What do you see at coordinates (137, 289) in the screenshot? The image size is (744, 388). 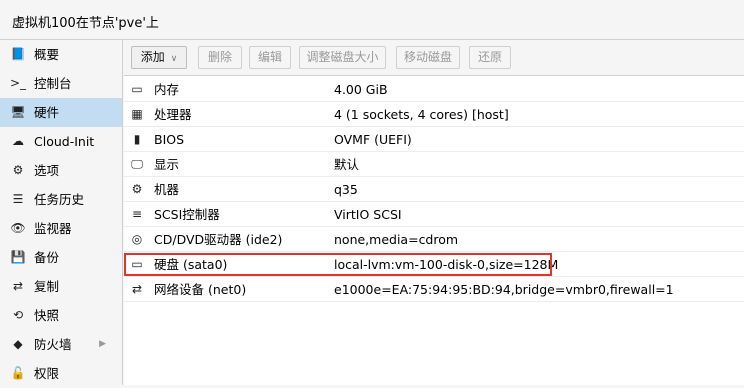 I see `exchange-icon: ⇄` at bounding box center [137, 289].